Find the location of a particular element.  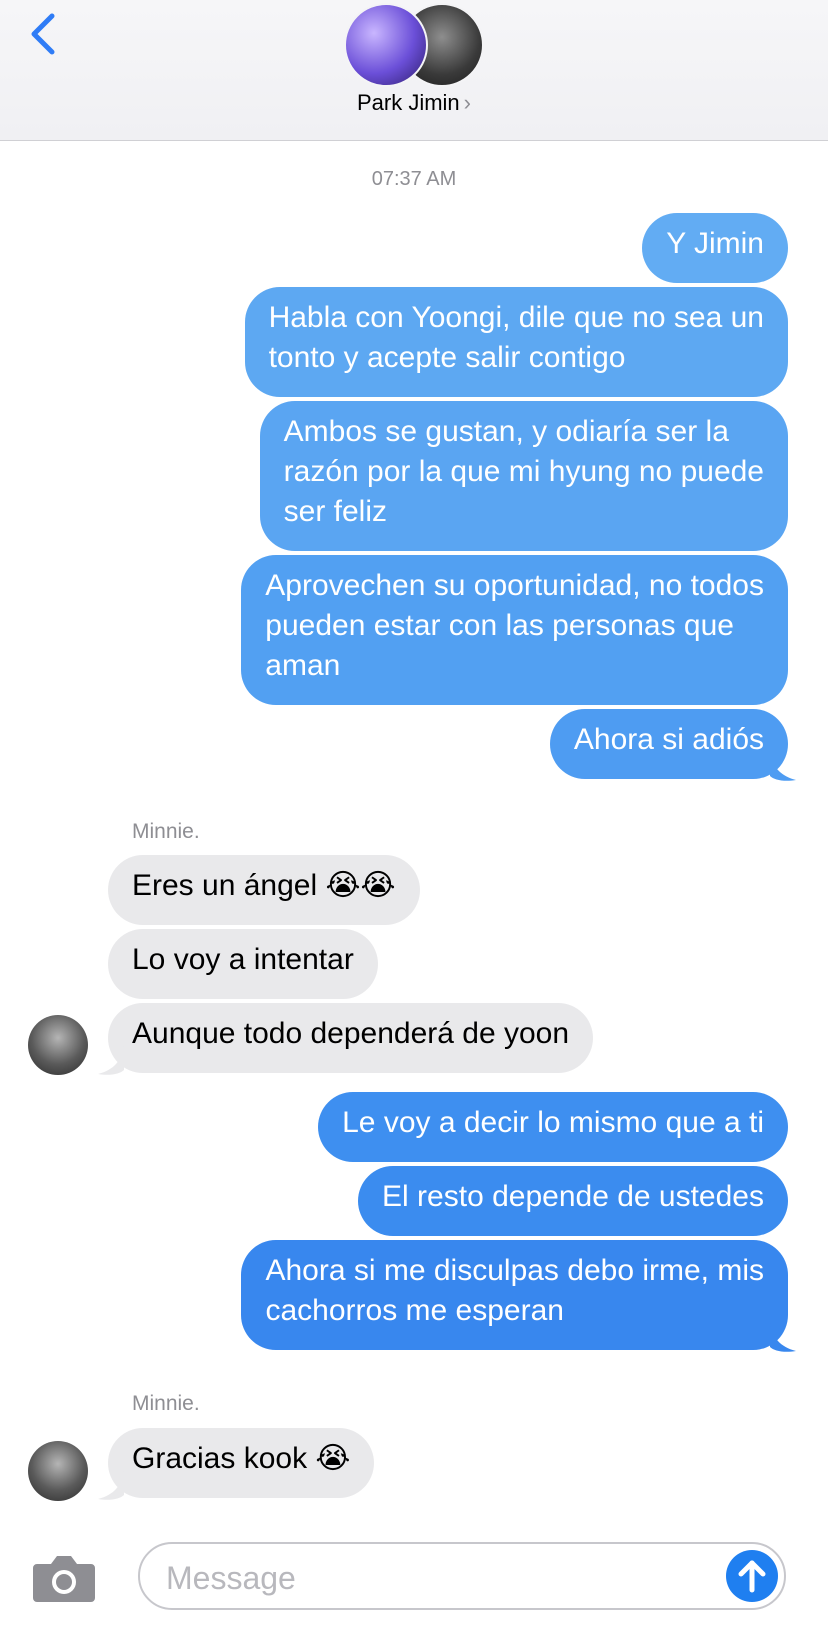

camera-icon is located at coordinates (64, 1579).